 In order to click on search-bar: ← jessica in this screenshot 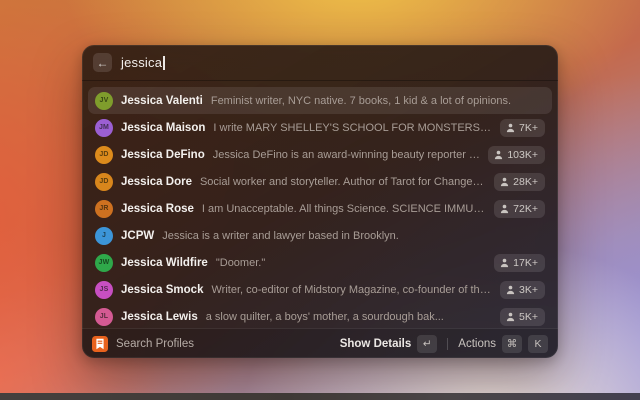, I will do `click(320, 63)`.